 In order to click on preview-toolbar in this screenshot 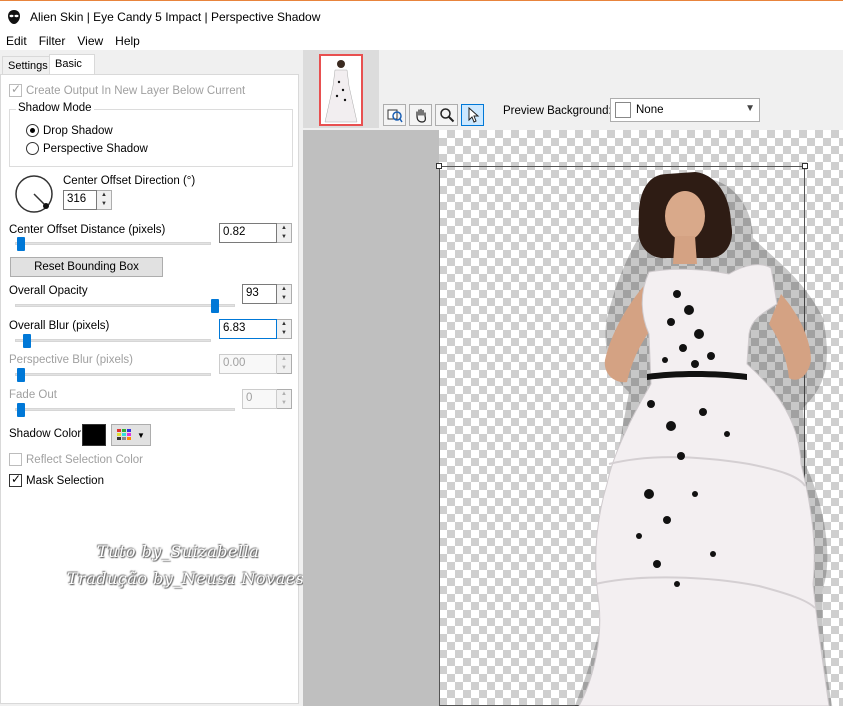, I will do `click(433, 115)`.